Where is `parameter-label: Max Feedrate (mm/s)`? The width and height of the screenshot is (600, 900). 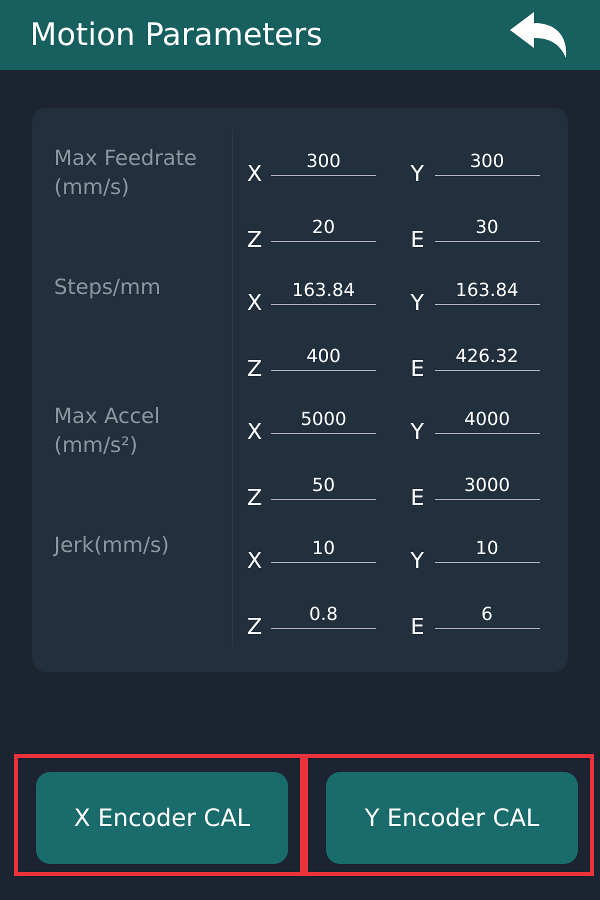 parameter-label: Max Feedrate (mm/s) is located at coordinates (126, 173).